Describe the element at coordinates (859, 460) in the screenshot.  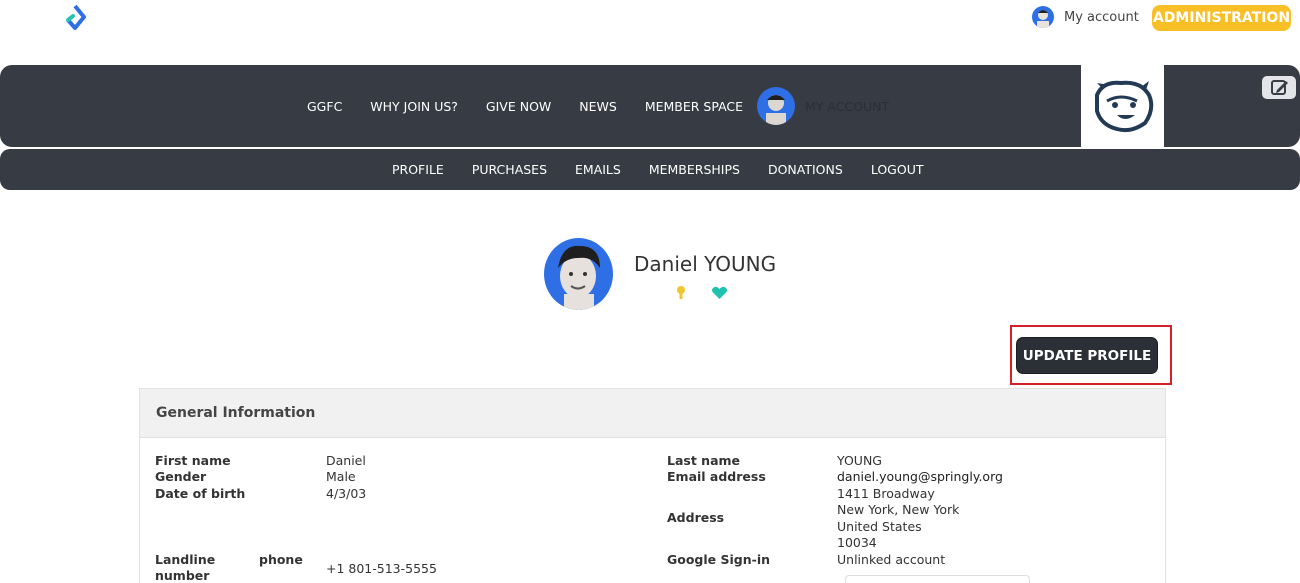
I see `last-name-value: YOUNG` at that location.